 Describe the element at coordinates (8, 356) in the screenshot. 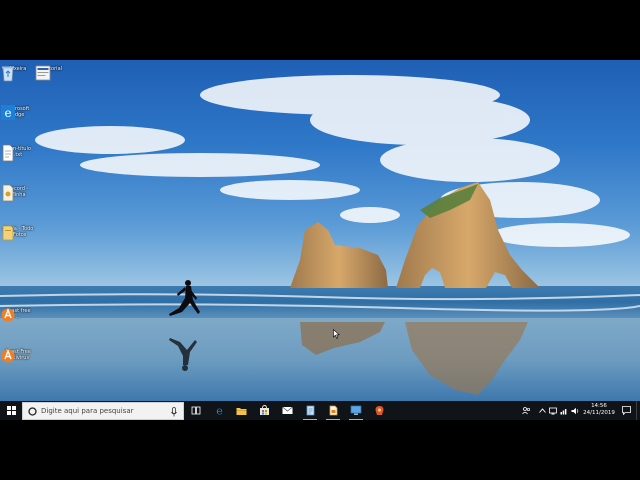

I see `avast-antivirus-icon` at that location.